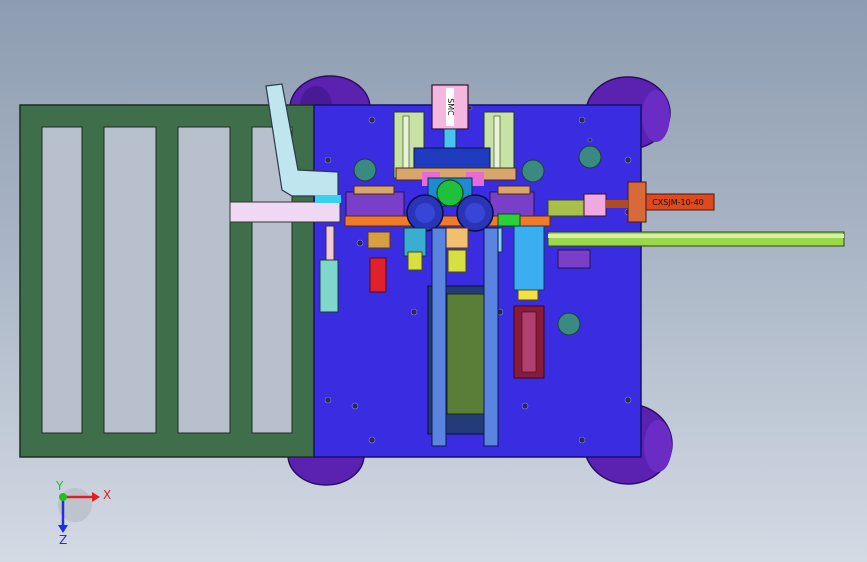 This screenshot has width=867, height=562. What do you see at coordinates (450, 107) in the screenshot?
I see `top-block-label: SMC` at bounding box center [450, 107].